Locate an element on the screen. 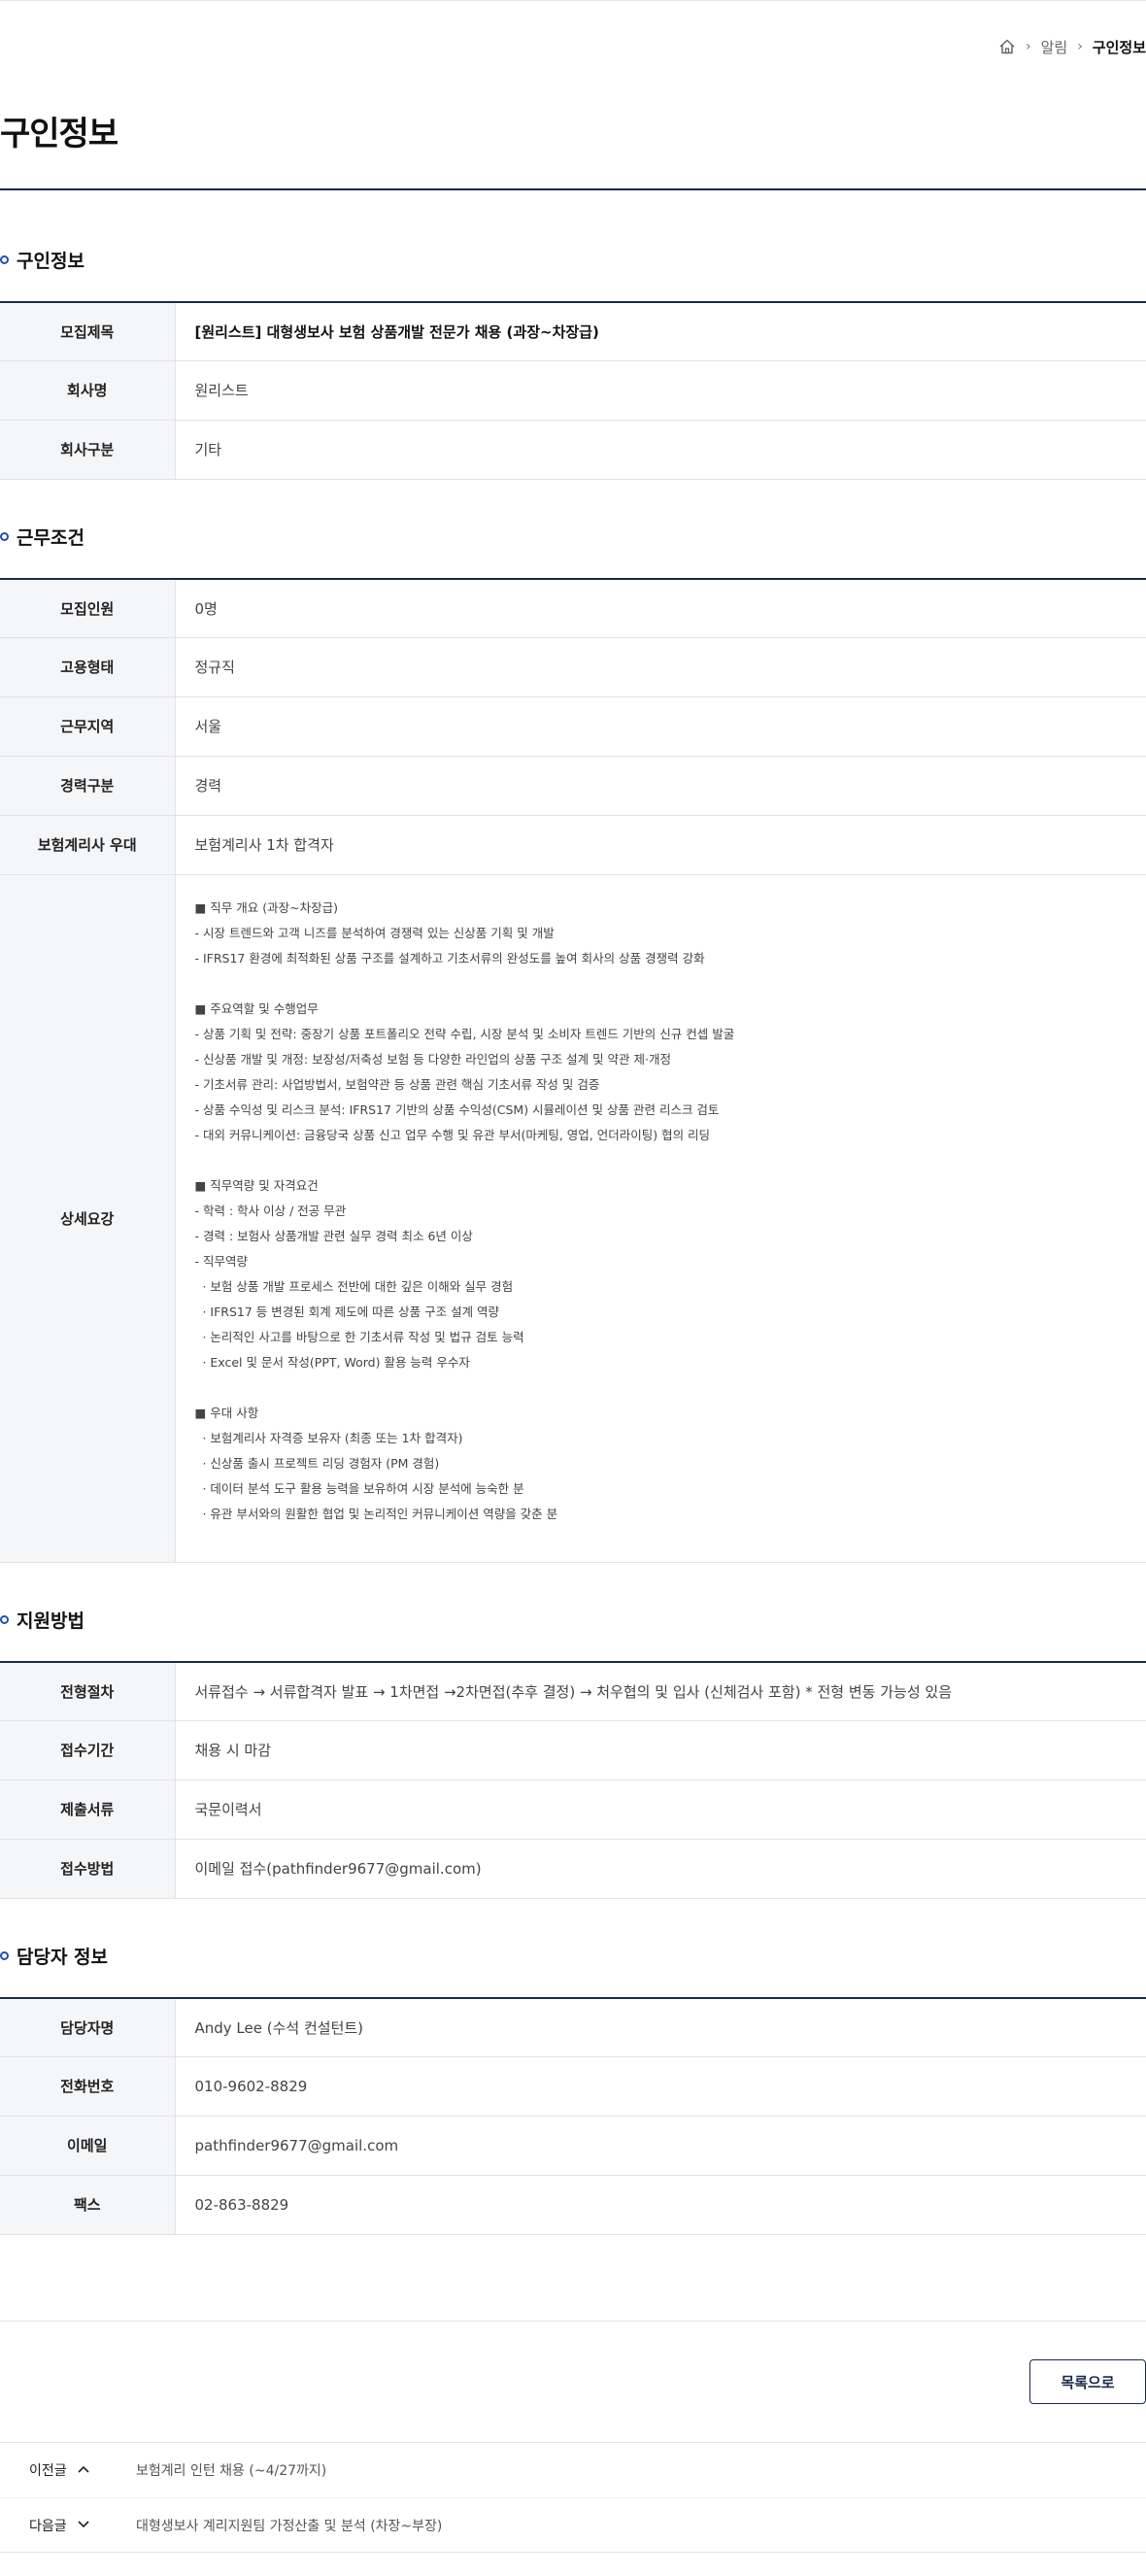 The image size is (1146, 2576). table-row: 접수기간 채용 시 마감 is located at coordinates (573, 1750).